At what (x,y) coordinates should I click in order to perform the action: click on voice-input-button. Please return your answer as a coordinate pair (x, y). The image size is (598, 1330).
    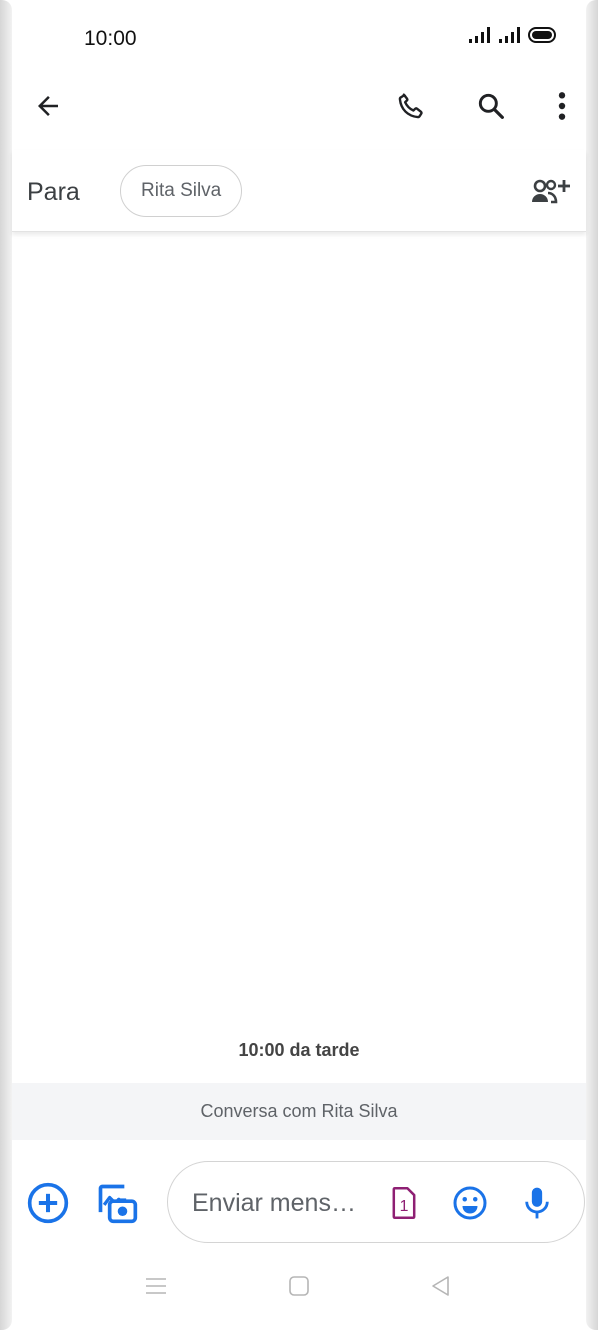
    Looking at the image, I should click on (537, 1203).